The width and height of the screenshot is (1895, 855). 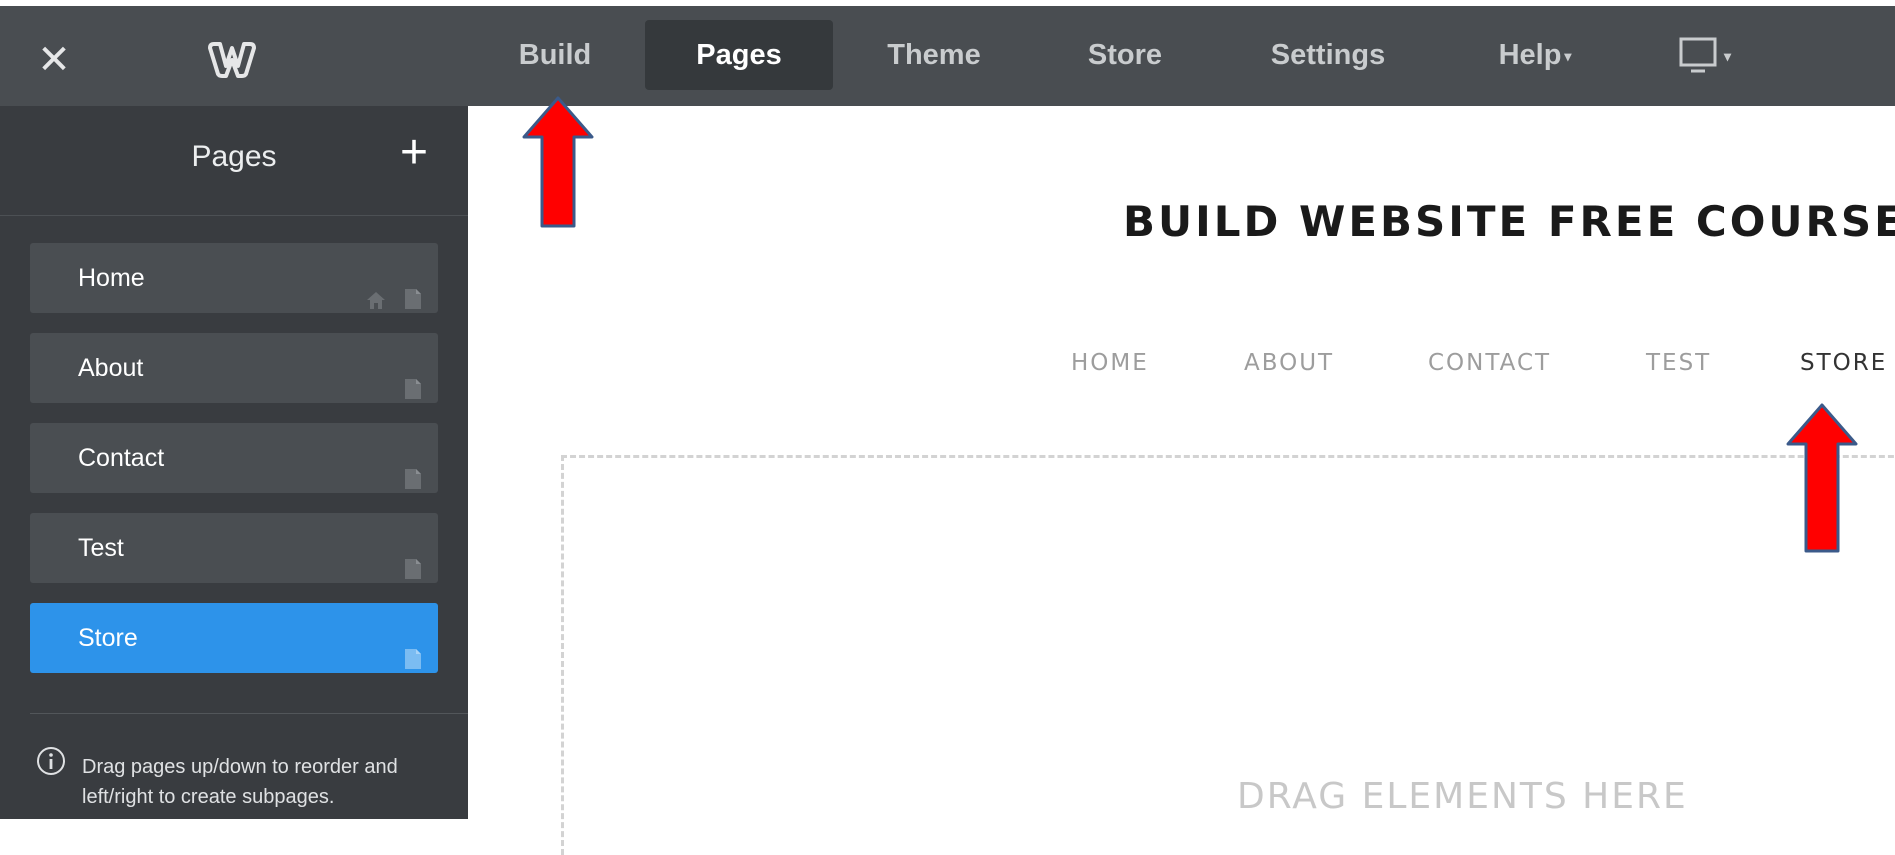 What do you see at coordinates (555, 55) in the screenshot?
I see `tab-build: Build` at bounding box center [555, 55].